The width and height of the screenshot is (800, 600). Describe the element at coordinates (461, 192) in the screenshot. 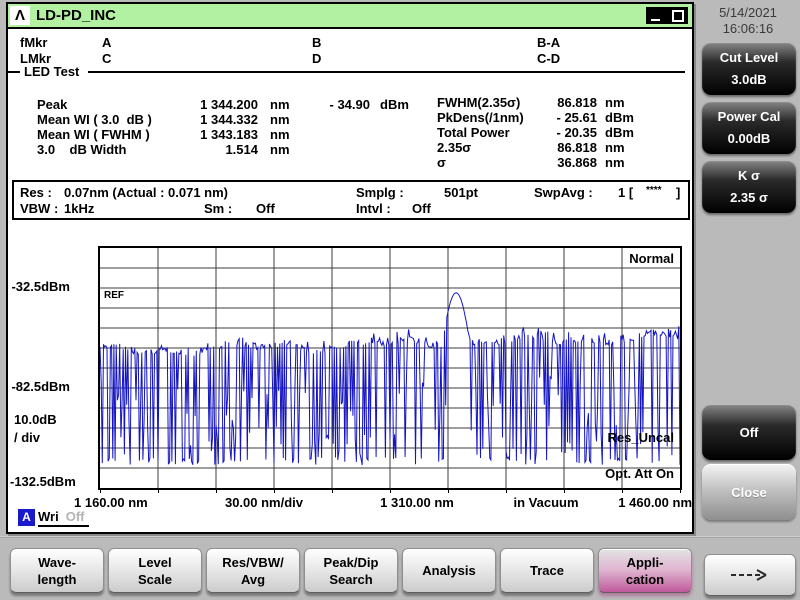

I see `smplg-value: 501pt` at that location.